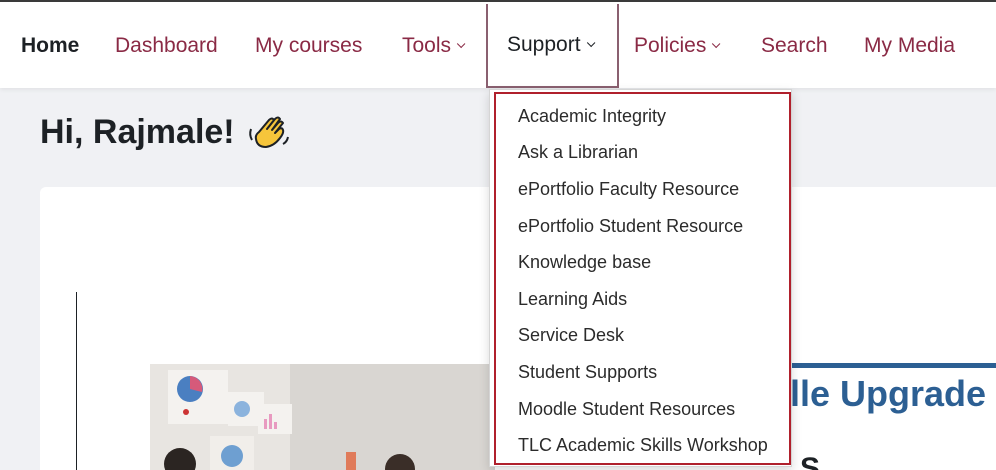  What do you see at coordinates (268, 132) in the screenshot?
I see `waving-hand-icon` at bounding box center [268, 132].